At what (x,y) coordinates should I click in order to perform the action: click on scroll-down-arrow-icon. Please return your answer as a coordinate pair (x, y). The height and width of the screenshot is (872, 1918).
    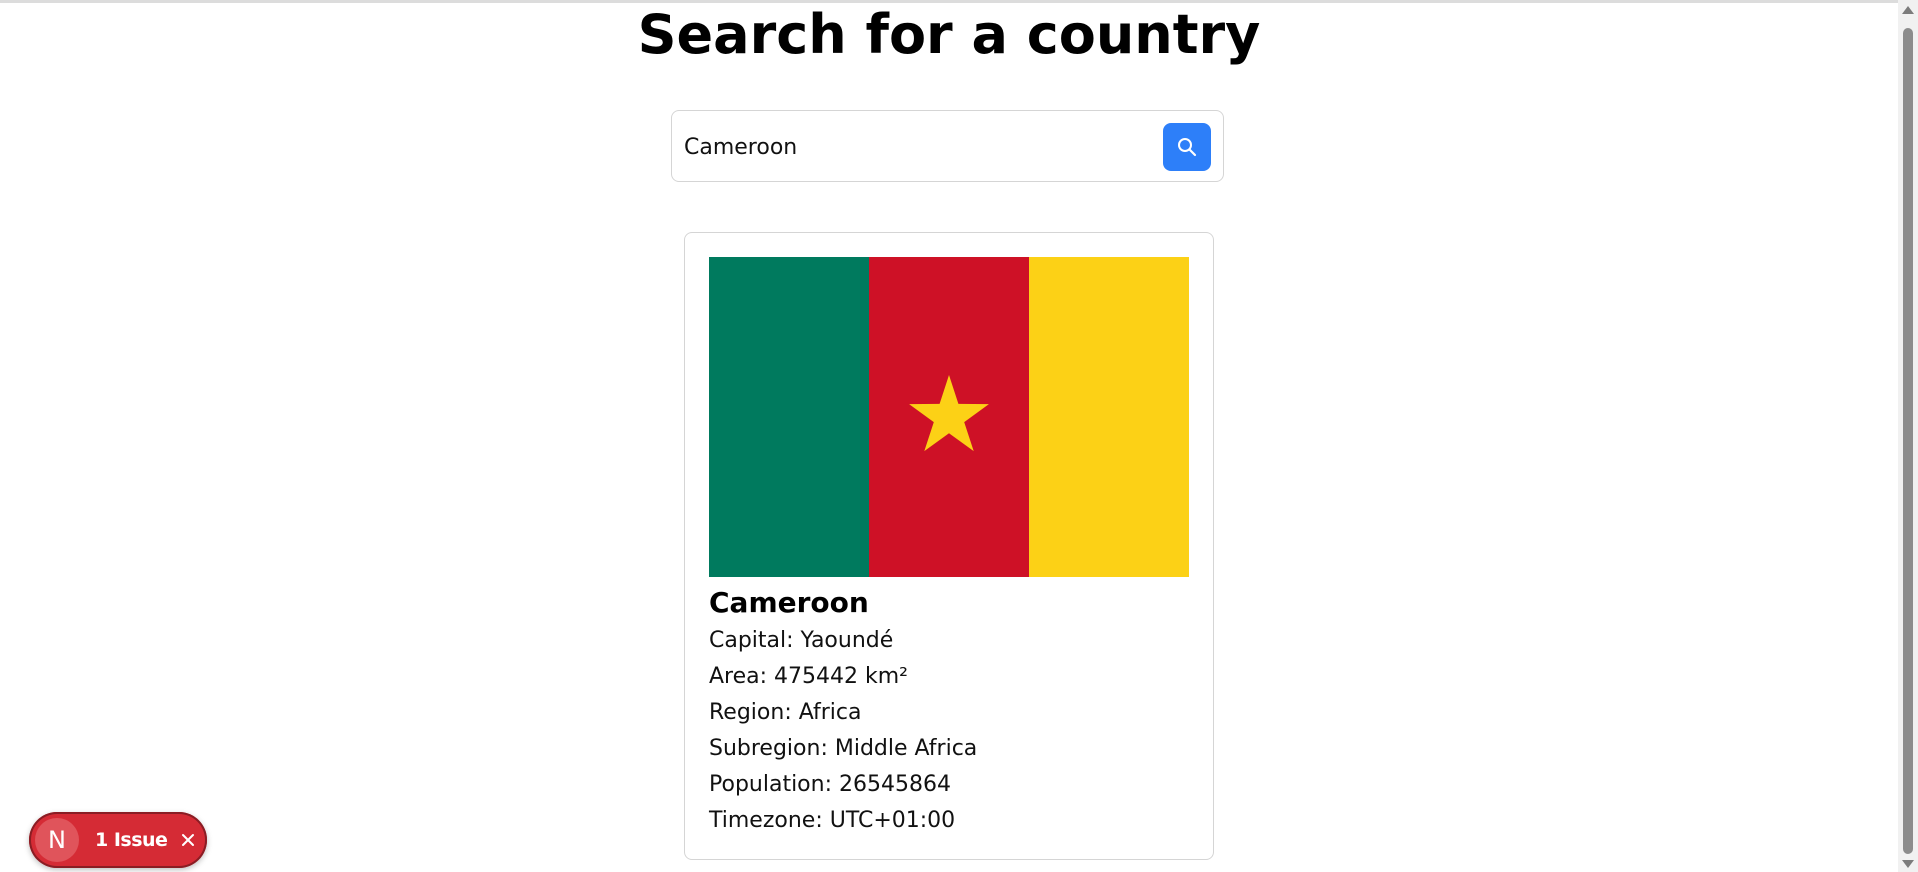
    Looking at the image, I should click on (1908, 864).